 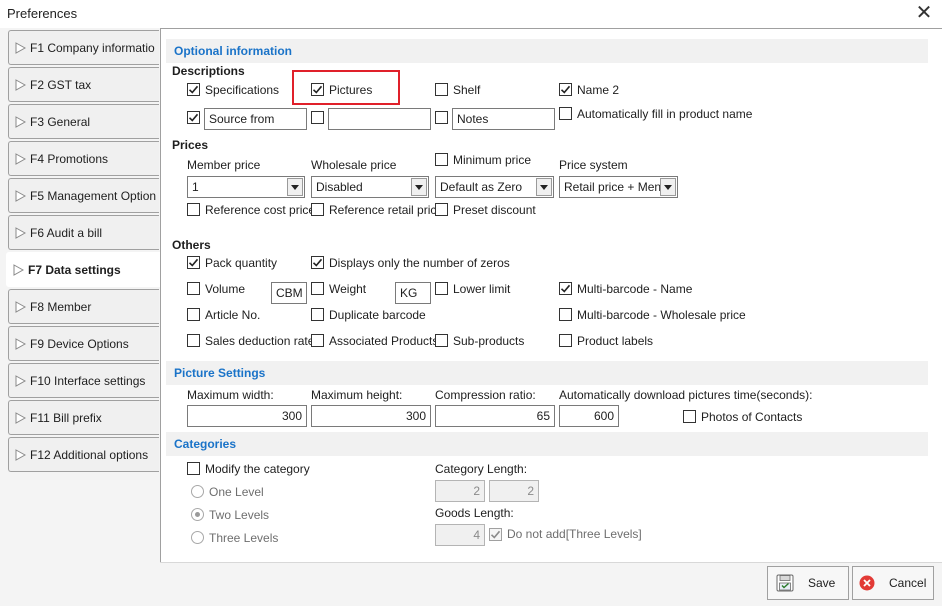 What do you see at coordinates (565, 340) in the screenshot?
I see `product-labels-checkbox` at bounding box center [565, 340].